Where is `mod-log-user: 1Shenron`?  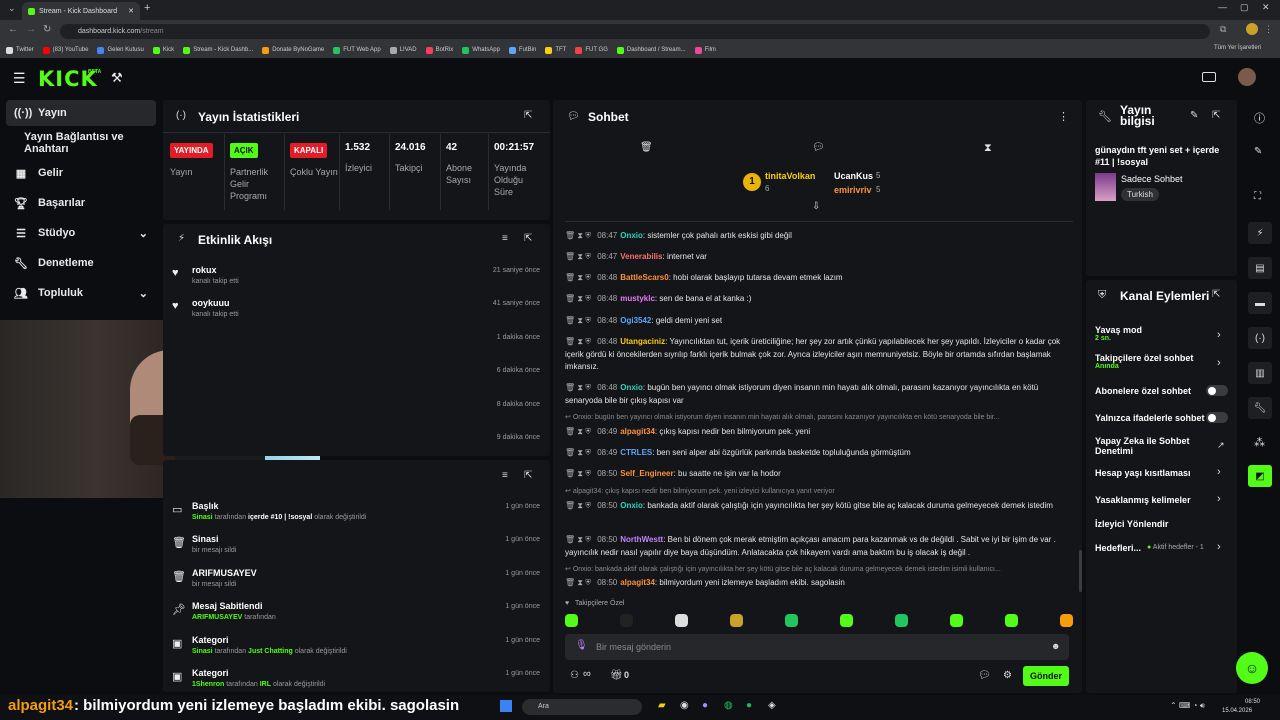
mod-log-user: 1Shenron is located at coordinates (208, 684).